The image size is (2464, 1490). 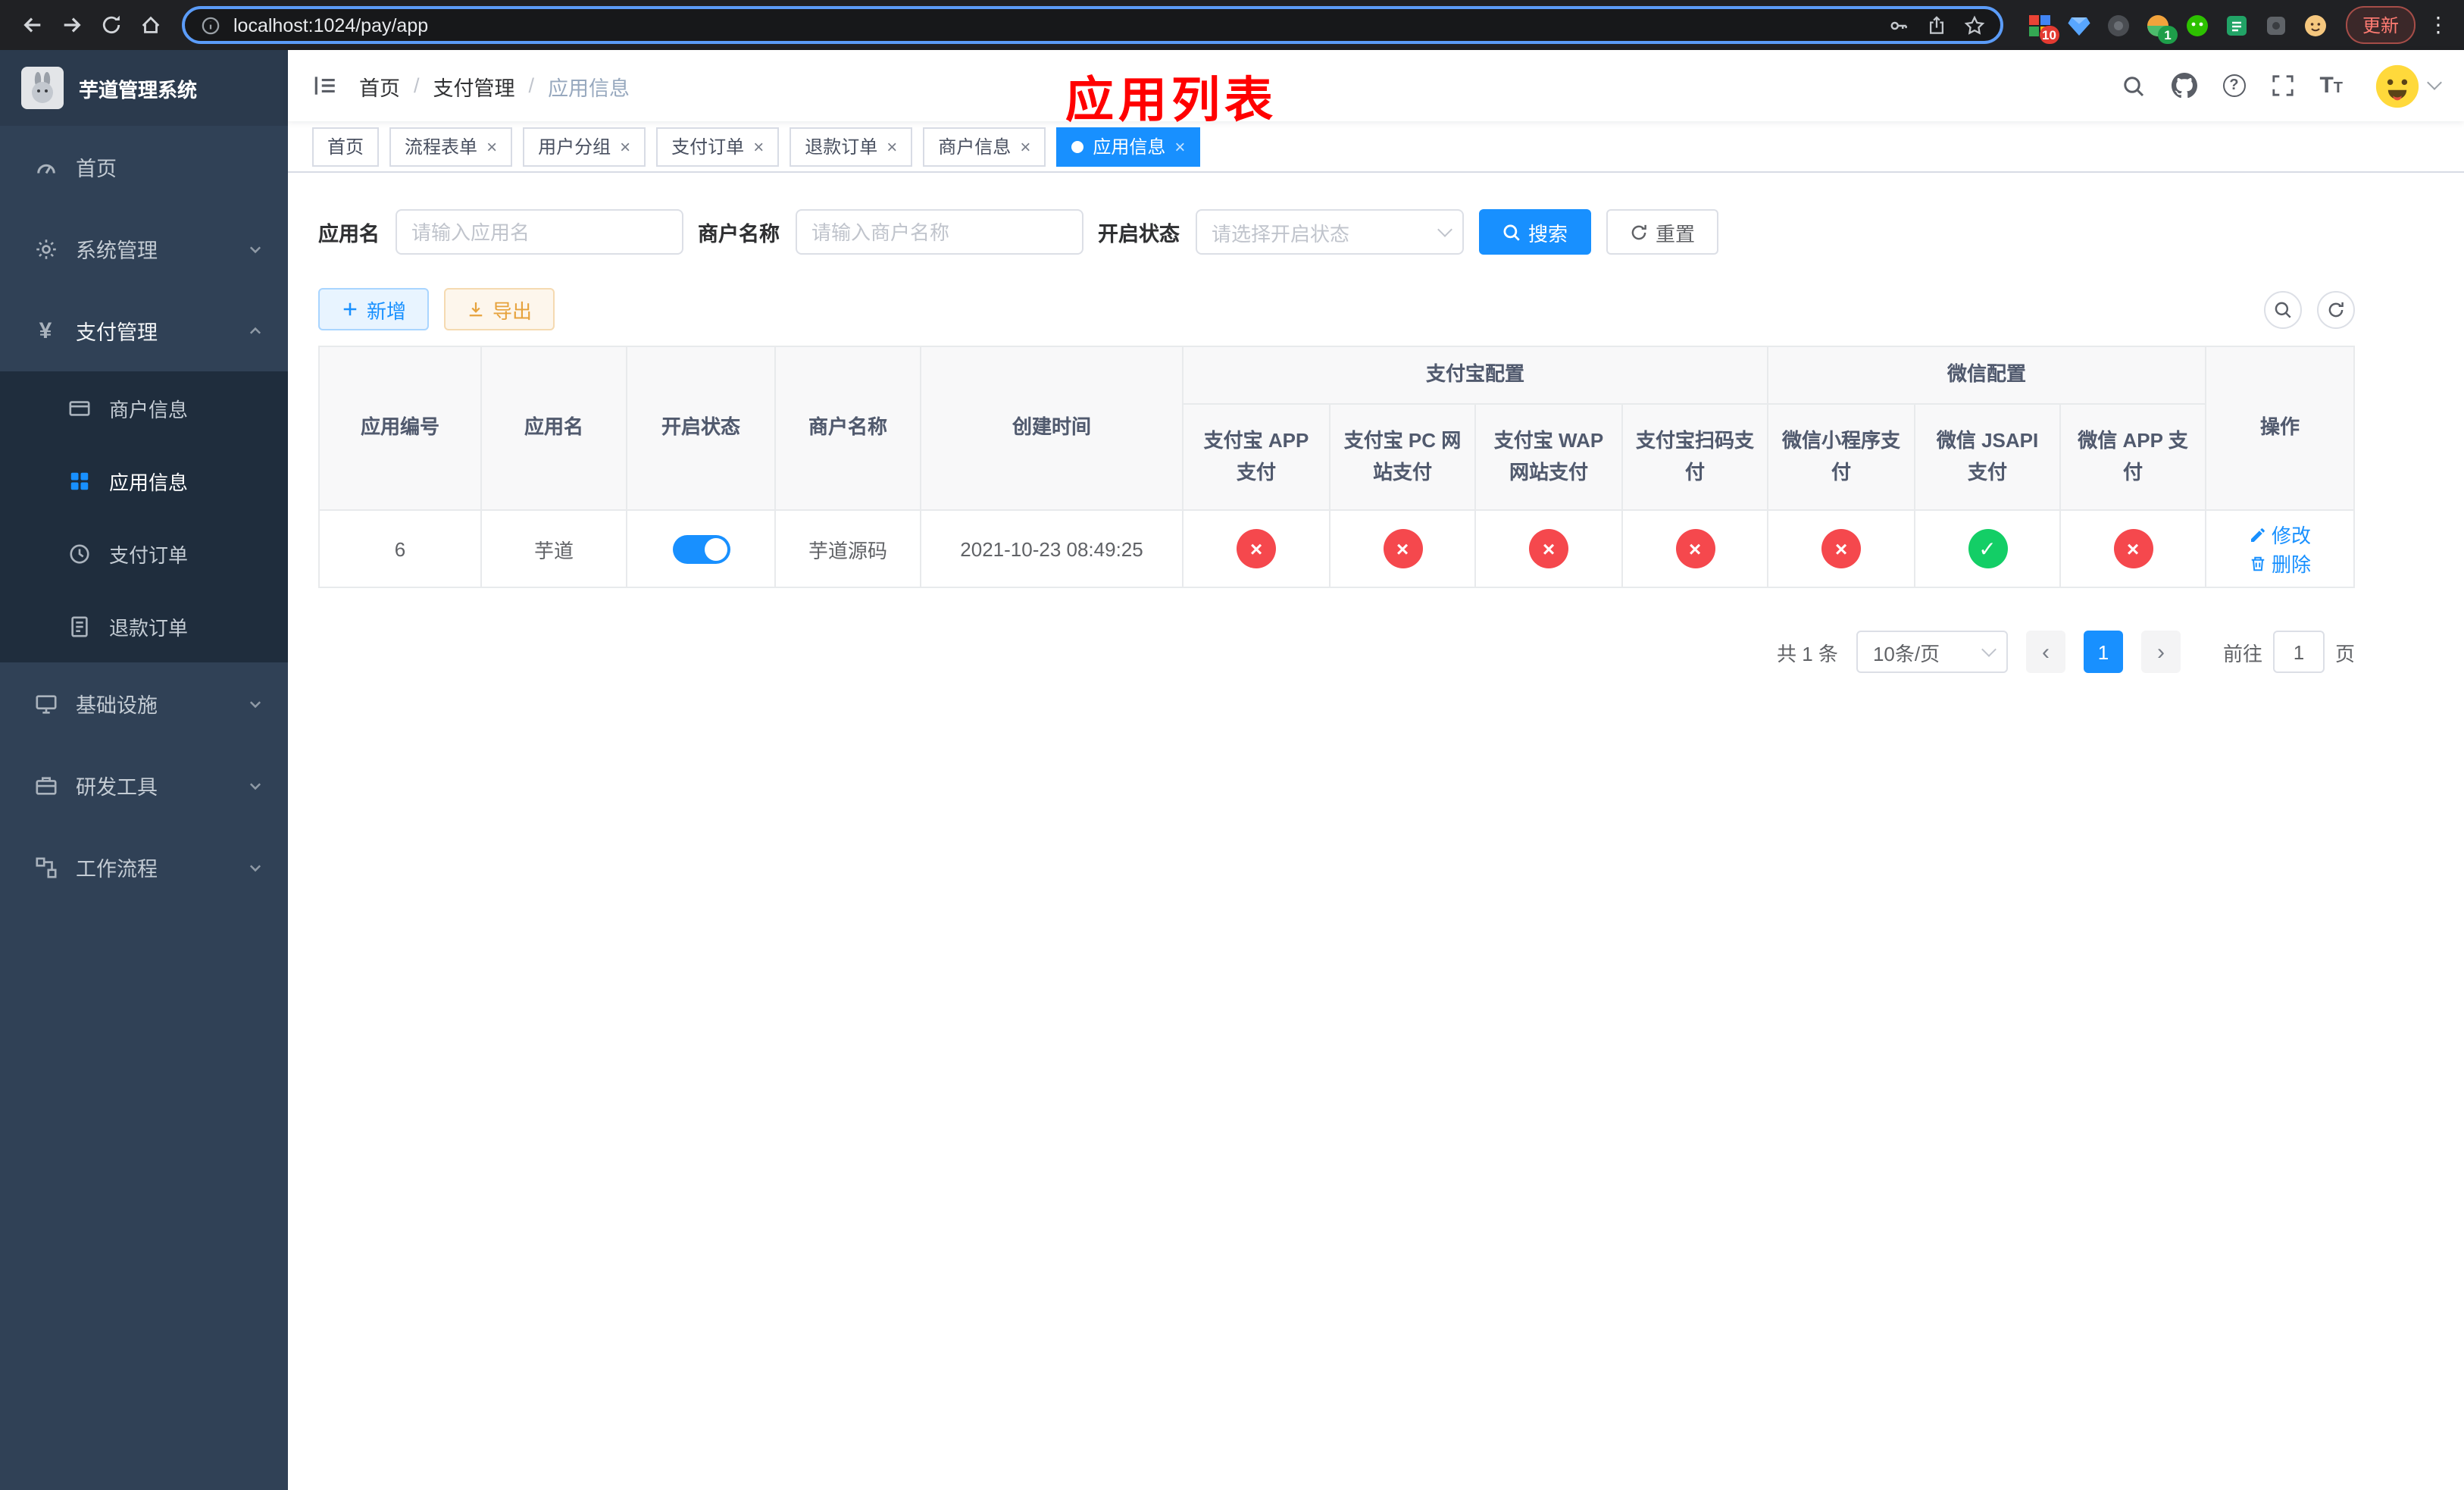 I want to click on filter-status-label: 开启状态, so click(x=1139, y=234).